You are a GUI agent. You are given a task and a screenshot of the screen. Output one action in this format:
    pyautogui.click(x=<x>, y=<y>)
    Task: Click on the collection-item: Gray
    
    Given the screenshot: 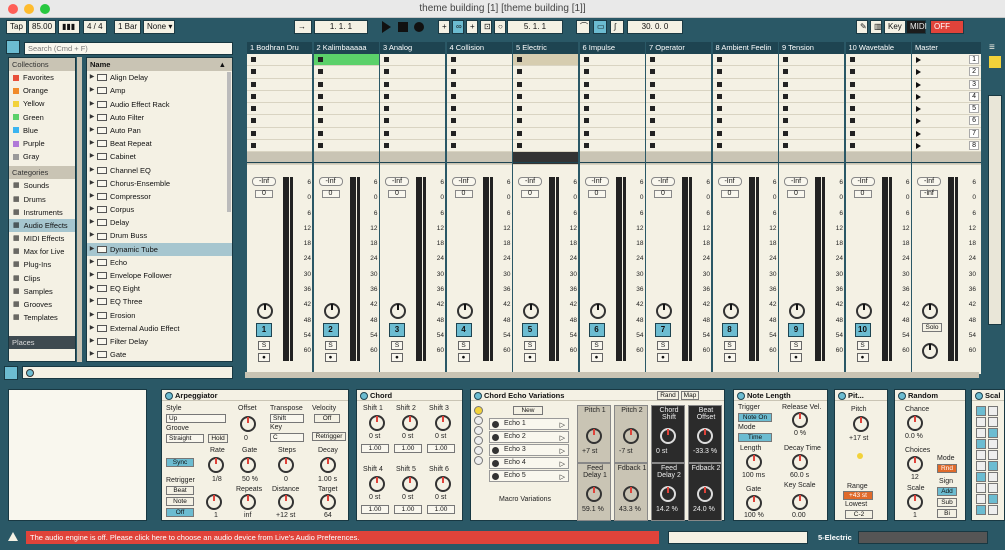 What is the action you would take?
    pyautogui.click(x=42, y=156)
    